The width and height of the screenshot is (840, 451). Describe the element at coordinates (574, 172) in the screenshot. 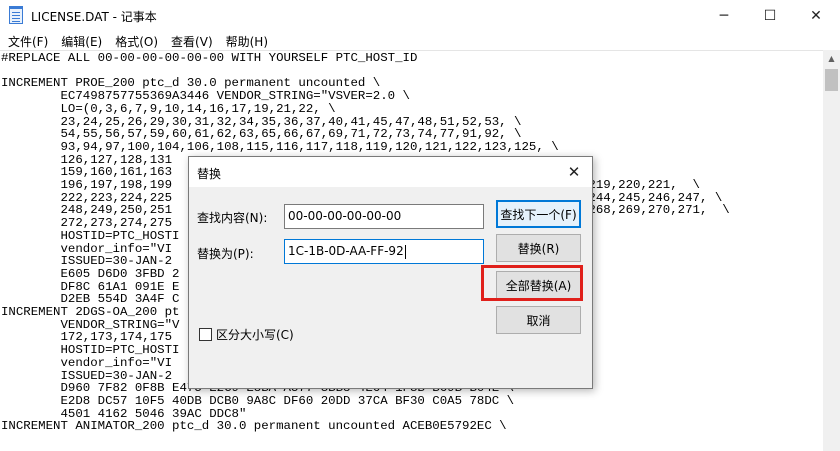

I see `dialog-close-button: ✕` at that location.